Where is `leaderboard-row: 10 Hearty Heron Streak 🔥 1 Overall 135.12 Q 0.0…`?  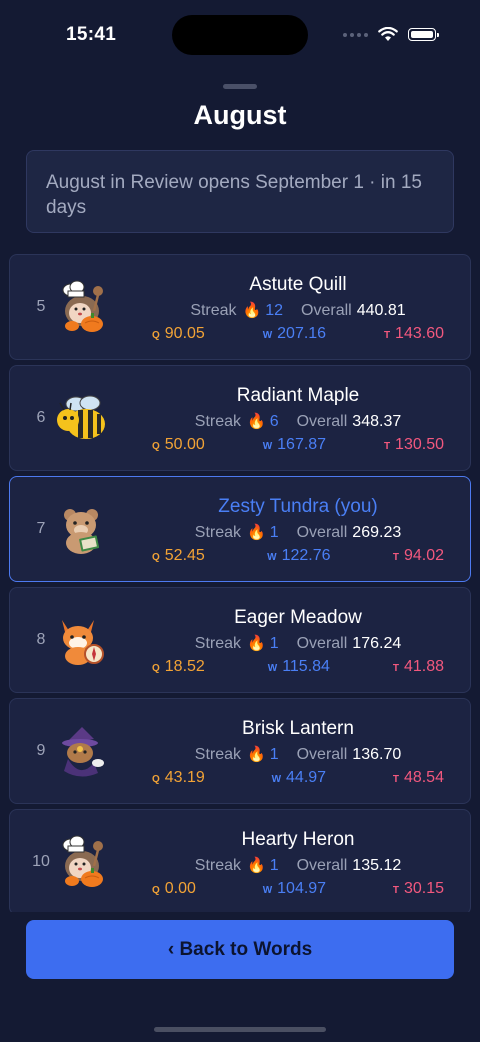 leaderboard-row: 10 Hearty Heron Streak 🔥 1 Overall 135.12 Q 0.0… is located at coordinates (240, 860).